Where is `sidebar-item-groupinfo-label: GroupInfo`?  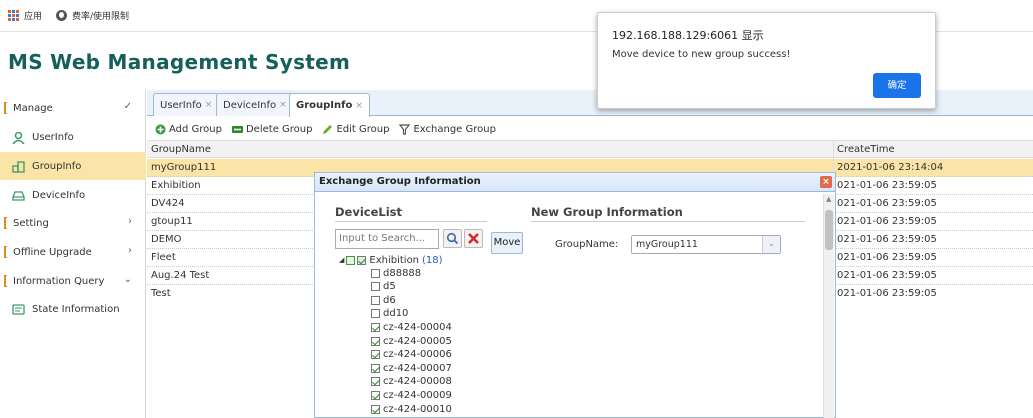 sidebar-item-groupinfo-label: GroupInfo is located at coordinates (57, 166).